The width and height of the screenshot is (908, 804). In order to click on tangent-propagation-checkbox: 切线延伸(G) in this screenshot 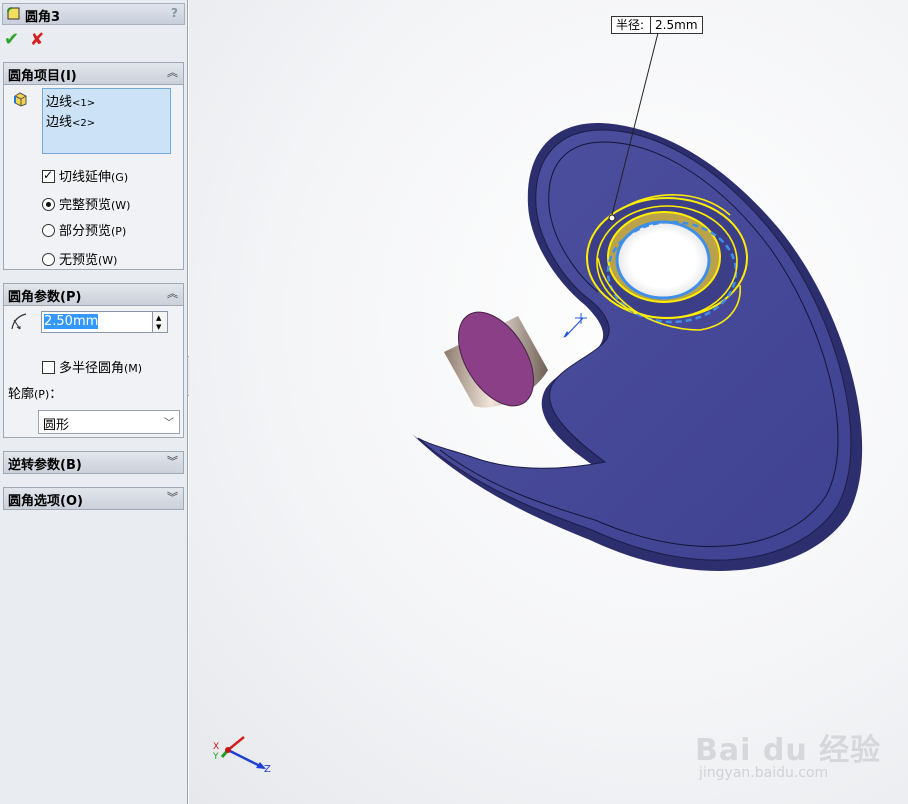, I will do `click(85, 175)`.